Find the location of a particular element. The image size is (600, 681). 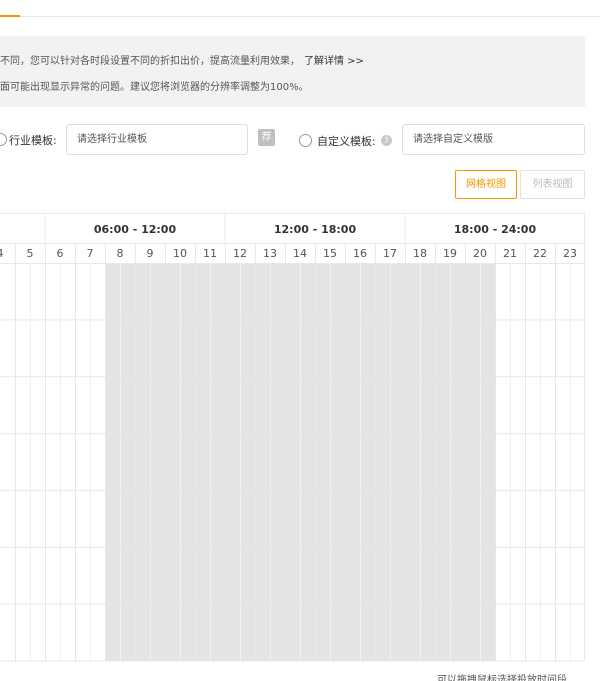

template-row: 行业模板: 请选择行业模板 荐 自定义模板: ? 请选择自定义模版 is located at coordinates (300, 140).